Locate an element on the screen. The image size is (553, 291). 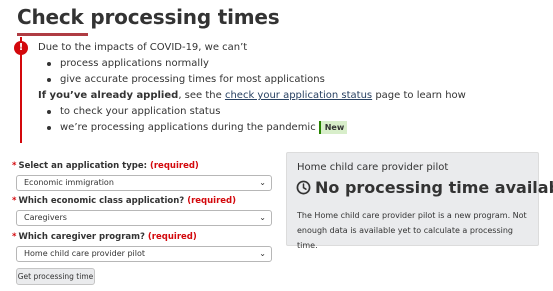
result-headline-text: No processing time available is located at coordinates (434, 187).